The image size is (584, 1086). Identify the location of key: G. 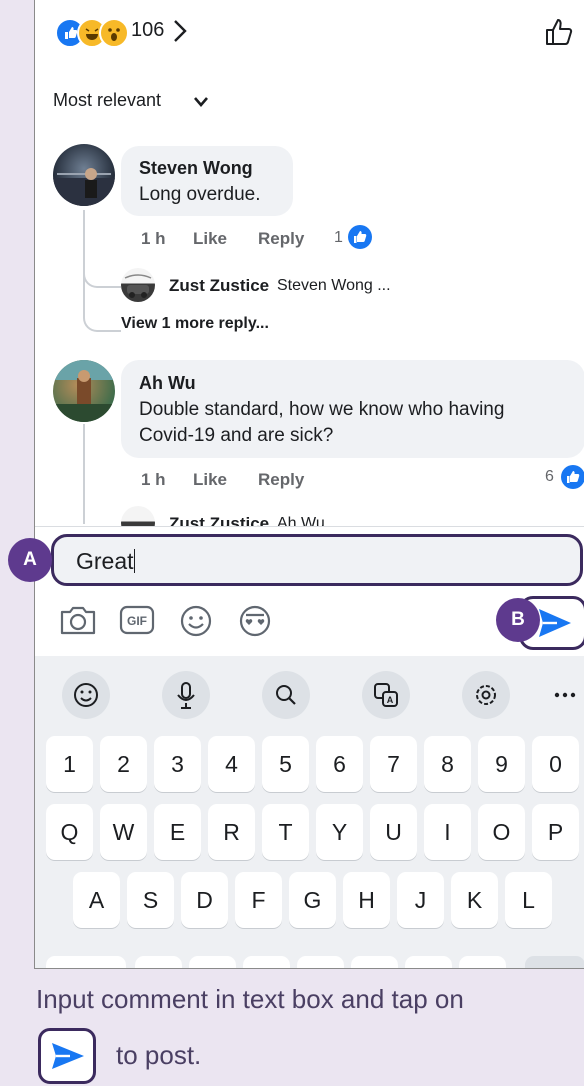
(312, 900).